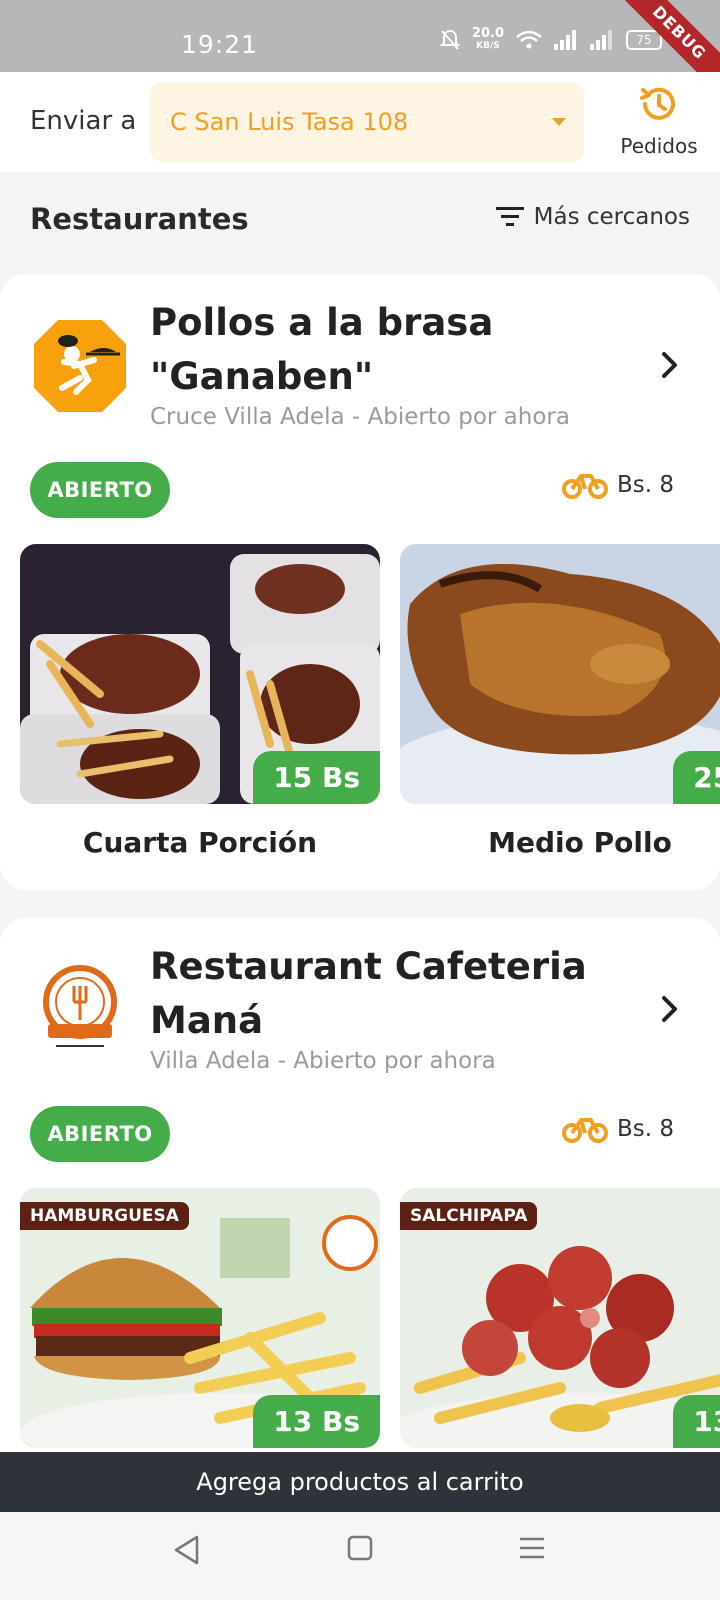 The height and width of the screenshot is (1600, 720). I want to click on restaurant-subtitle: Cruce Villa Adela - Abierto por ahora, so click(360, 417).